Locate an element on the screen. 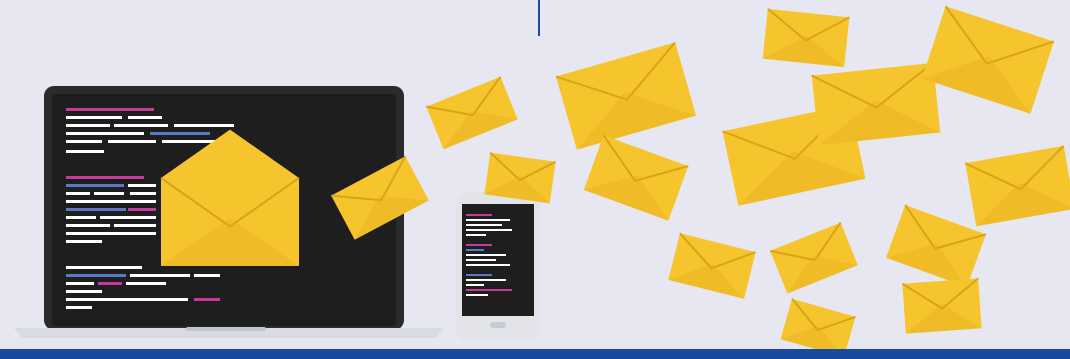  smartphone-icon is located at coordinates (498, 266).